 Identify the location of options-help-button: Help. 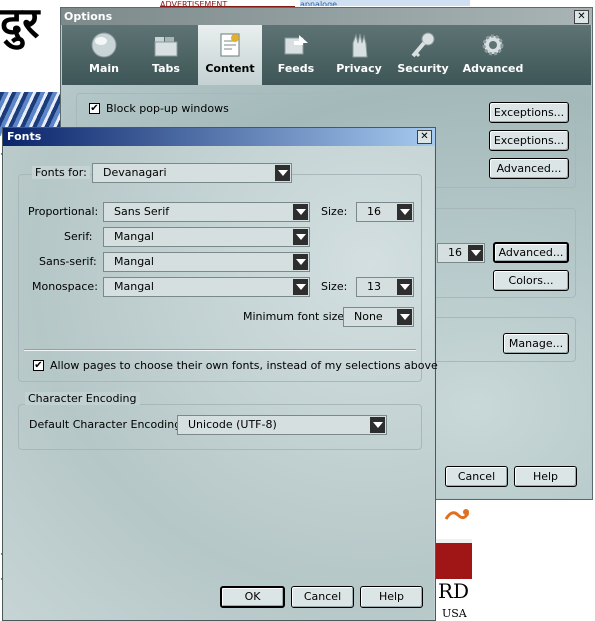
(545, 476).